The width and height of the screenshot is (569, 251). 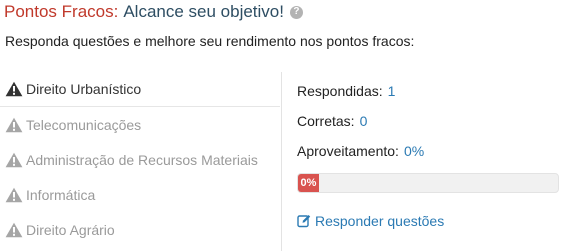 I want to click on performance-progress: 0%, so click(x=428, y=183).